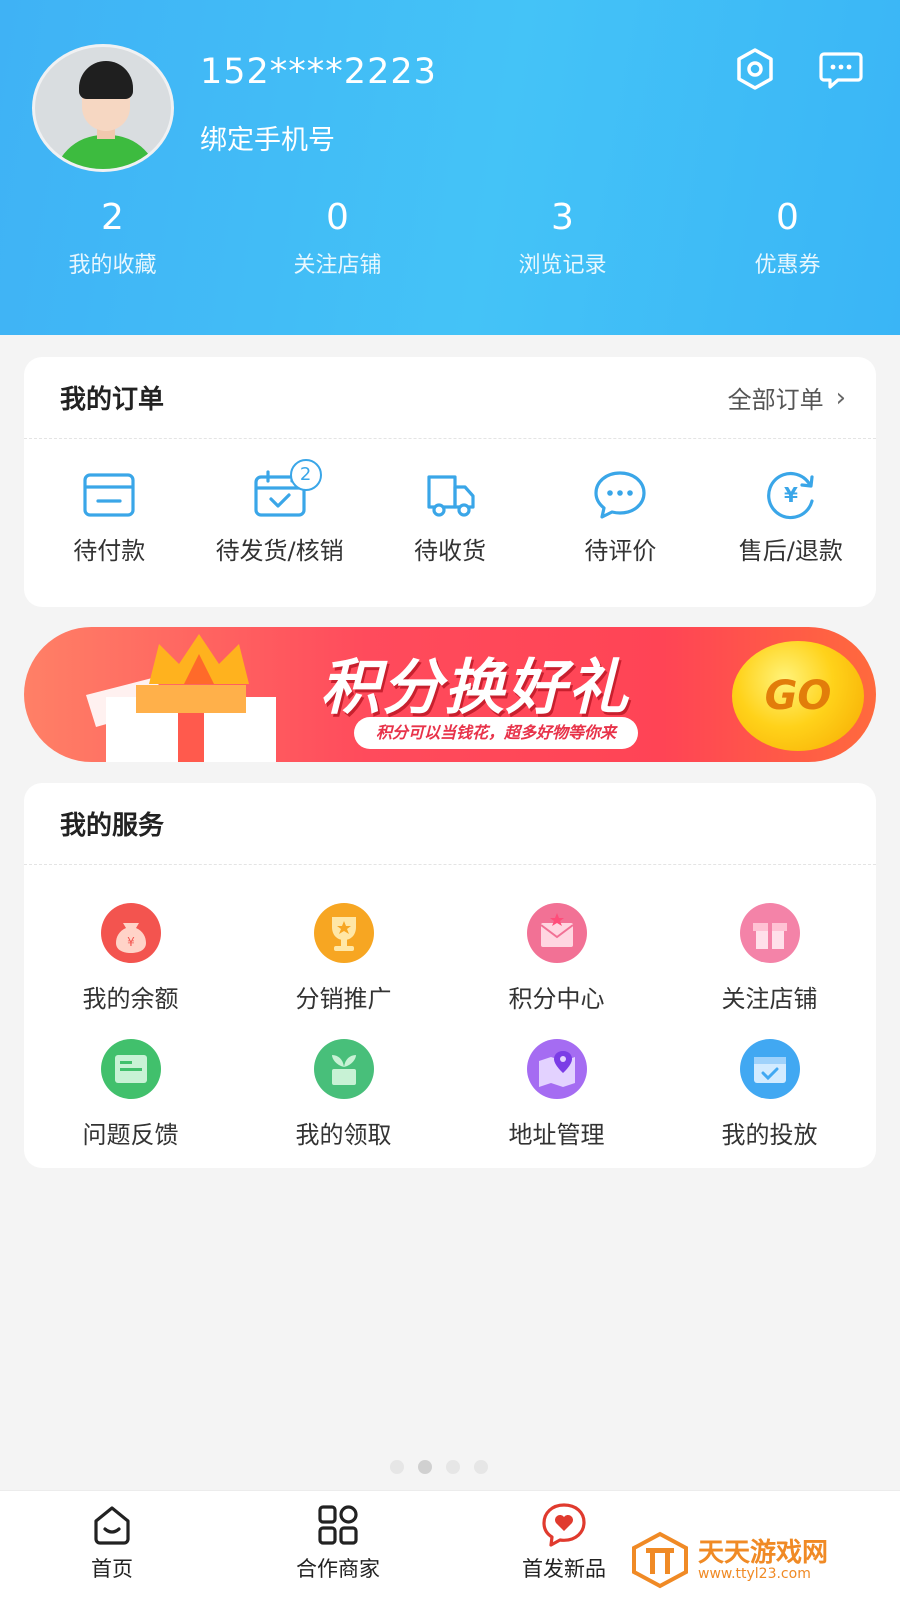  I want to click on truck-icon, so click(451, 496).